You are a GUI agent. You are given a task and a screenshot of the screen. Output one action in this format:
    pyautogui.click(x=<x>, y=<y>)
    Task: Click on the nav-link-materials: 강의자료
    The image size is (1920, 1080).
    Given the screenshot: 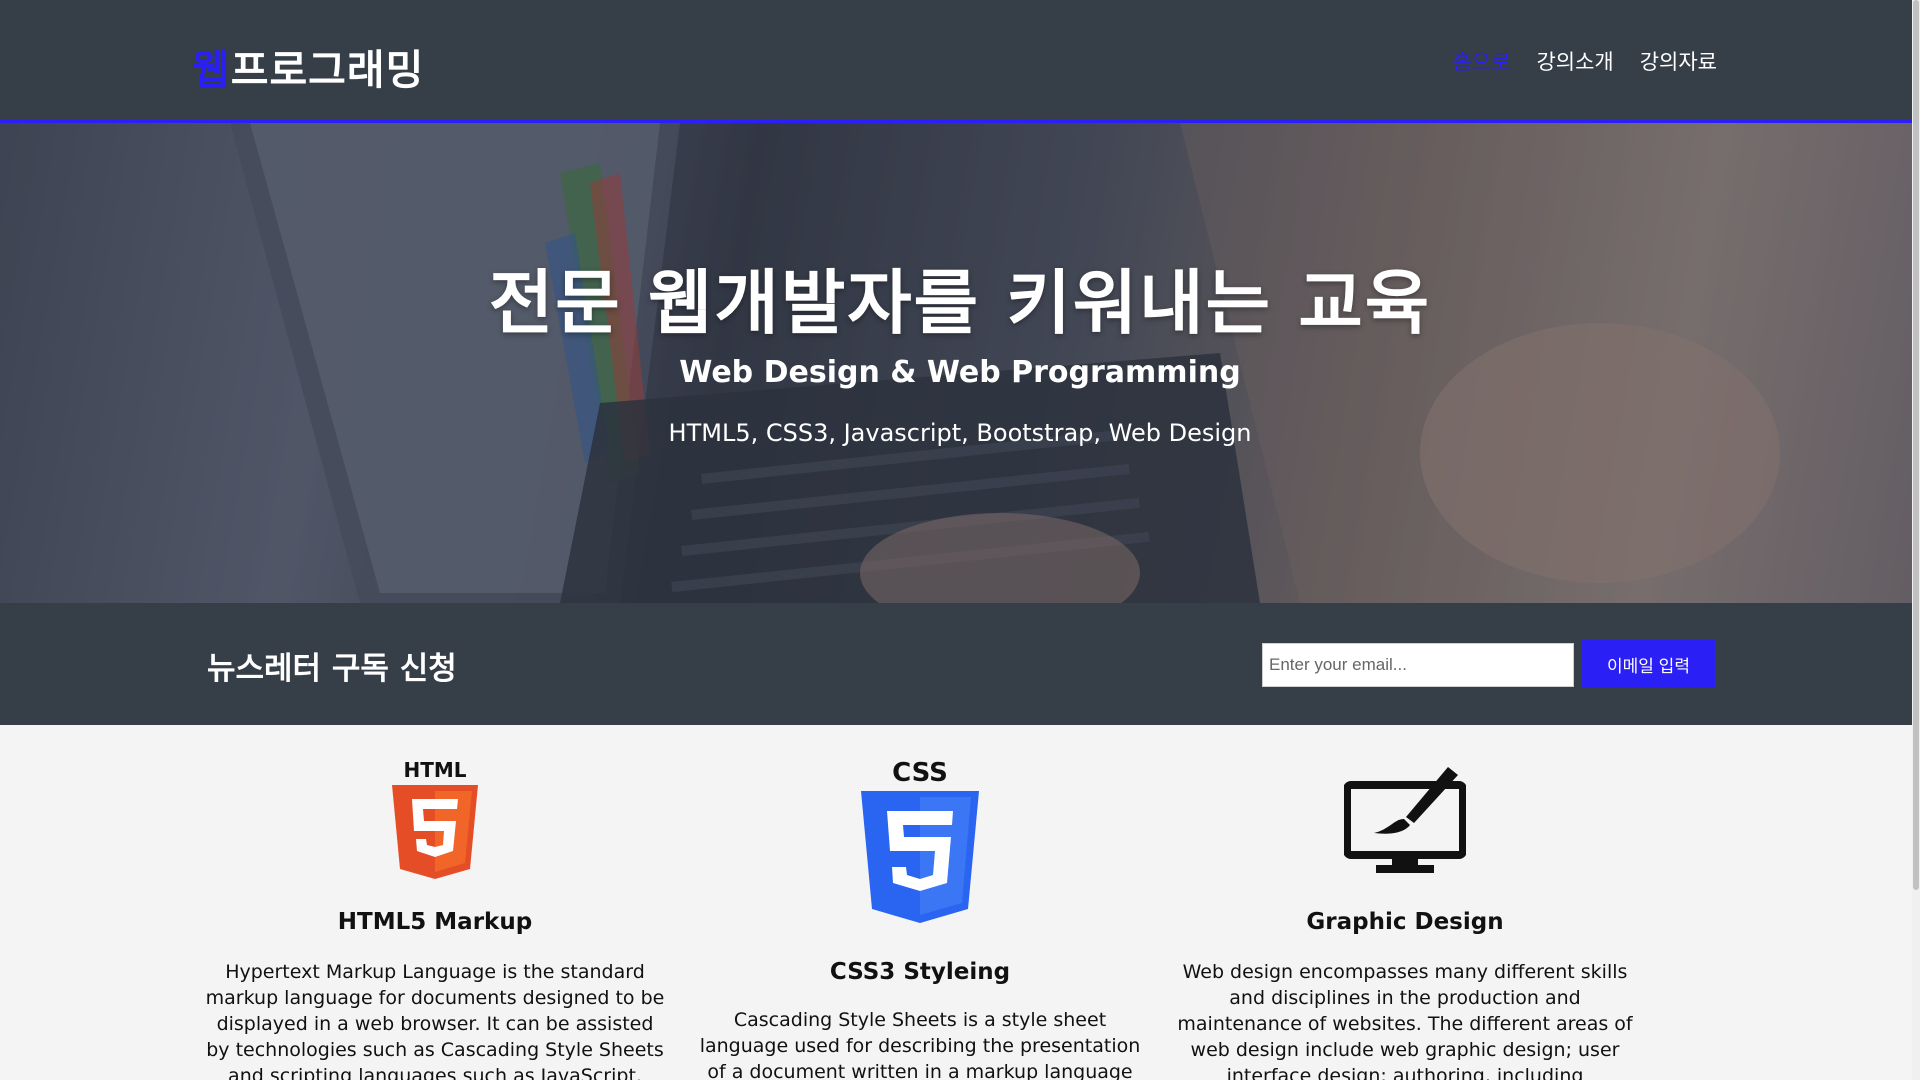 What is the action you would take?
    pyautogui.click(x=1678, y=61)
    